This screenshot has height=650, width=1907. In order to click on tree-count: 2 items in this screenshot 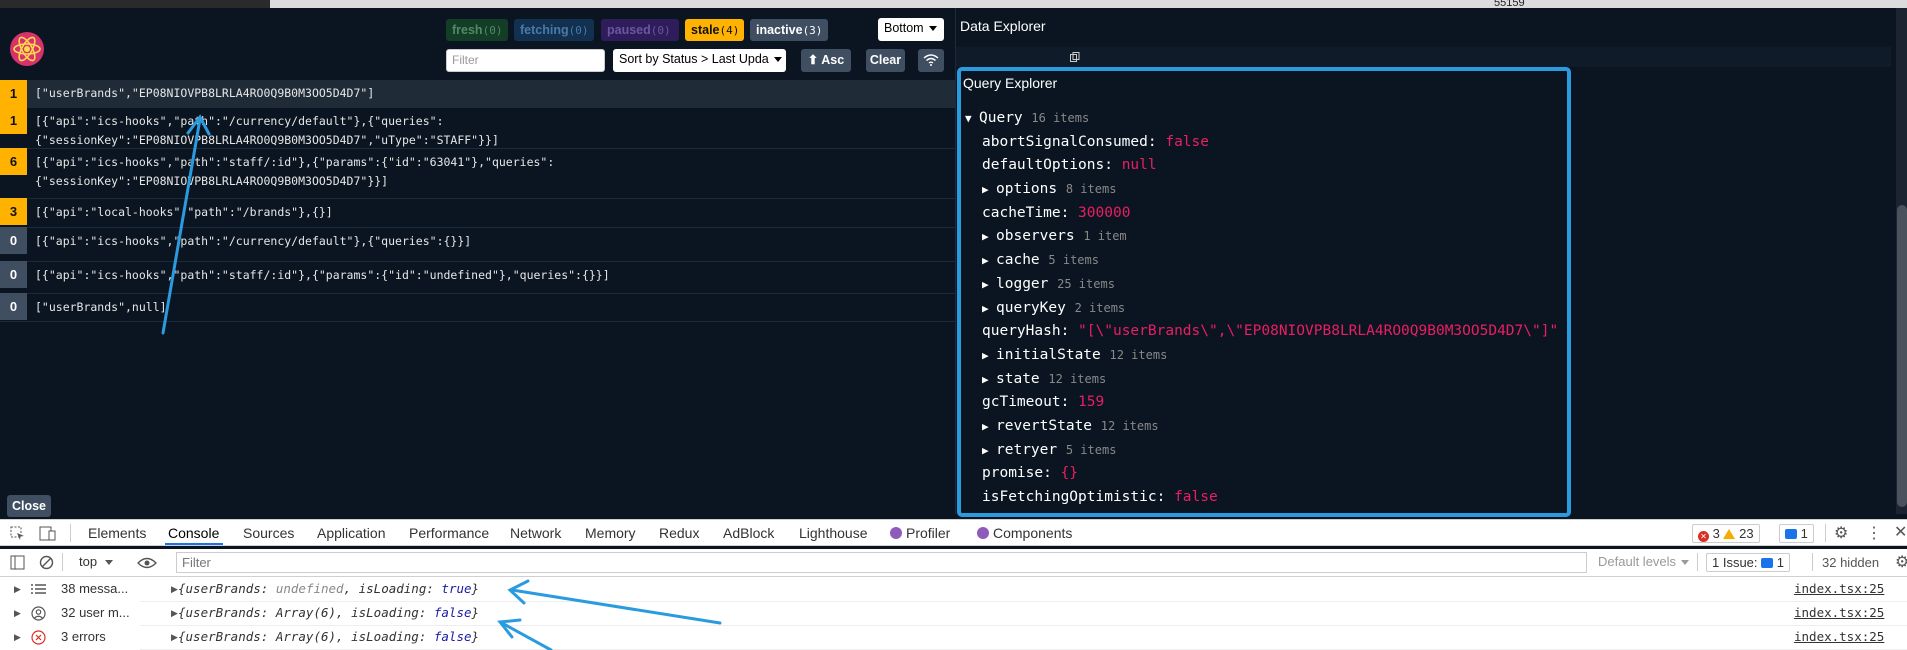, I will do `click(1100, 307)`.